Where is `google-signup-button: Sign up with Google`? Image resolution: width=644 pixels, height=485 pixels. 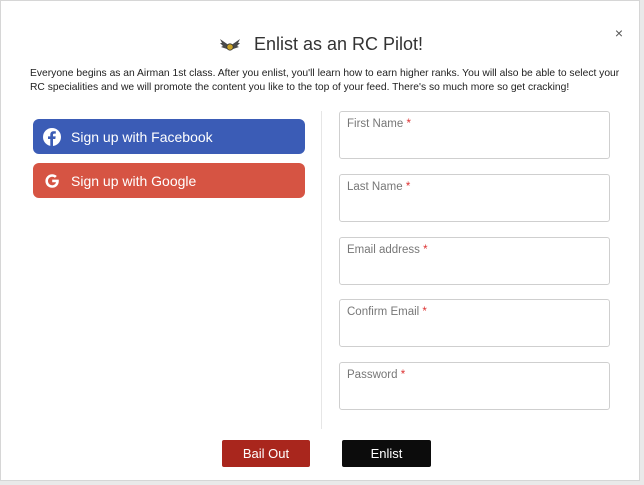 google-signup-button: Sign up with Google is located at coordinates (169, 180).